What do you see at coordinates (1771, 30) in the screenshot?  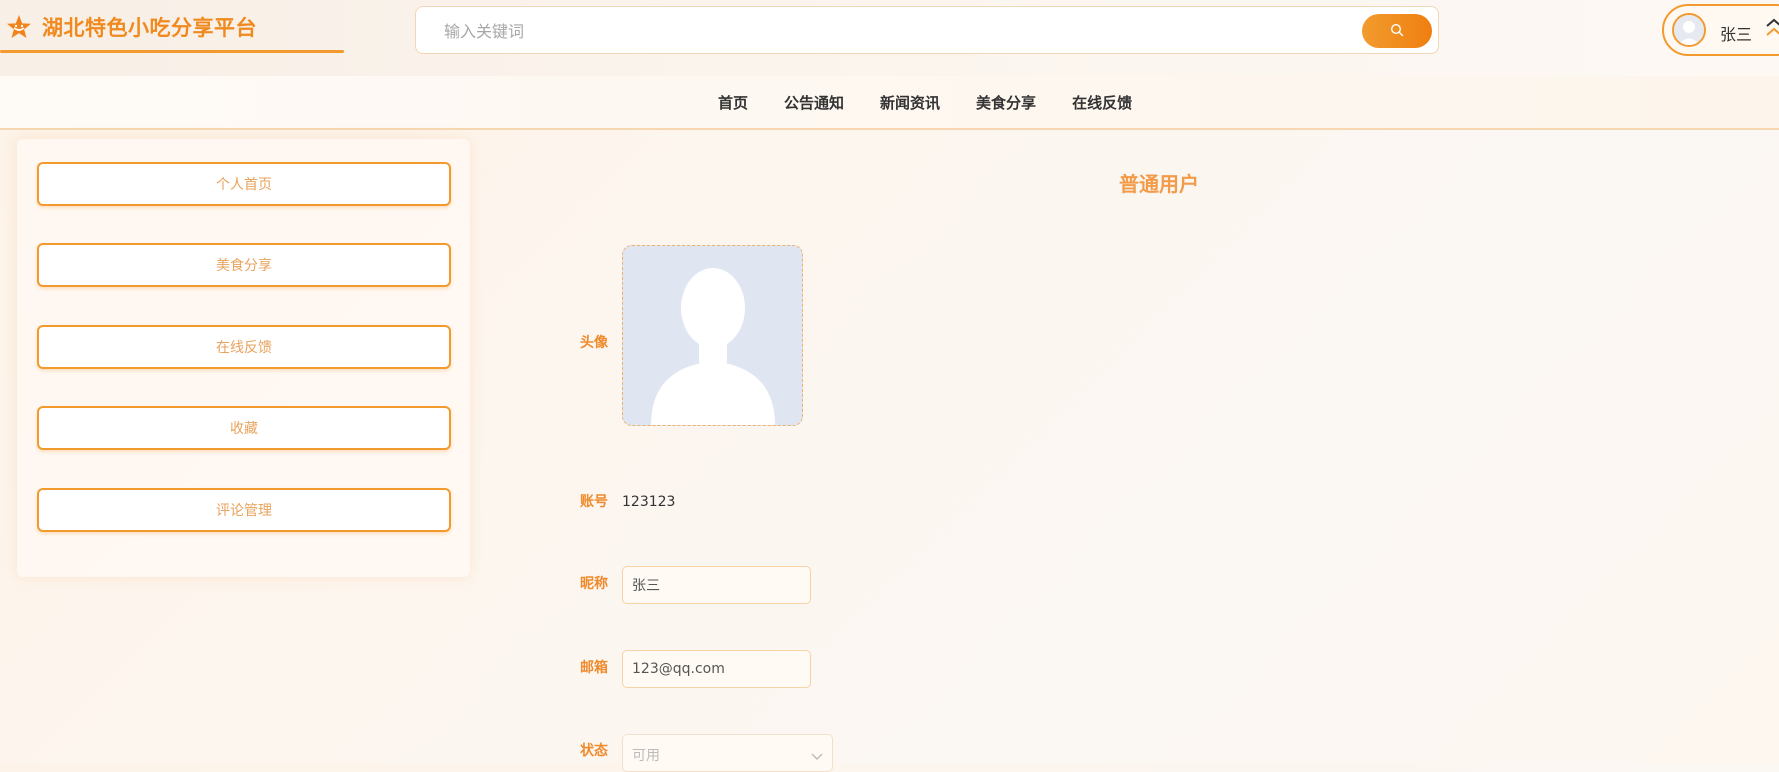 I see `chevron-up-icon` at bounding box center [1771, 30].